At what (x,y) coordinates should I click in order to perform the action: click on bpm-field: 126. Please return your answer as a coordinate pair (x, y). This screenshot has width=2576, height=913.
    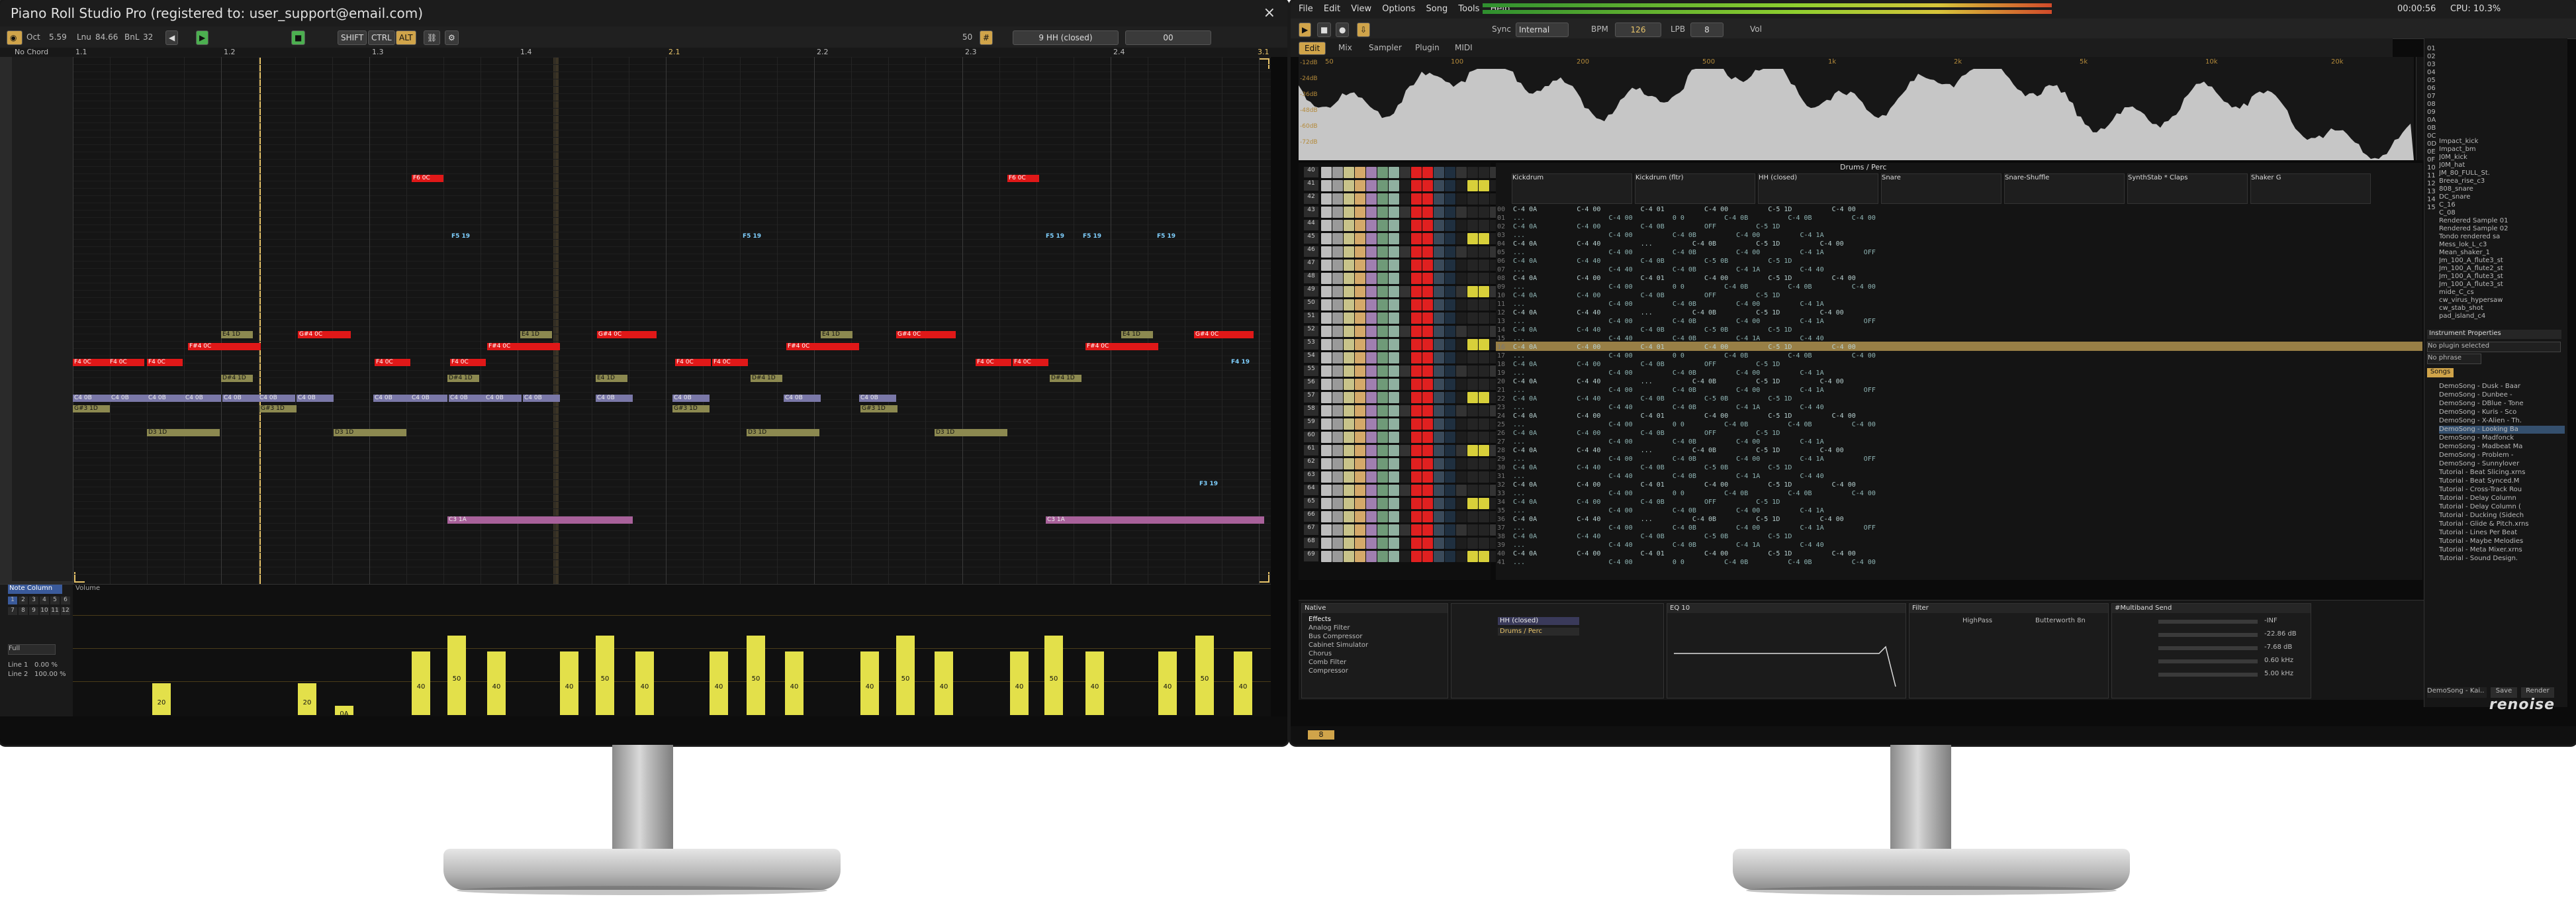
    Looking at the image, I should click on (1638, 30).